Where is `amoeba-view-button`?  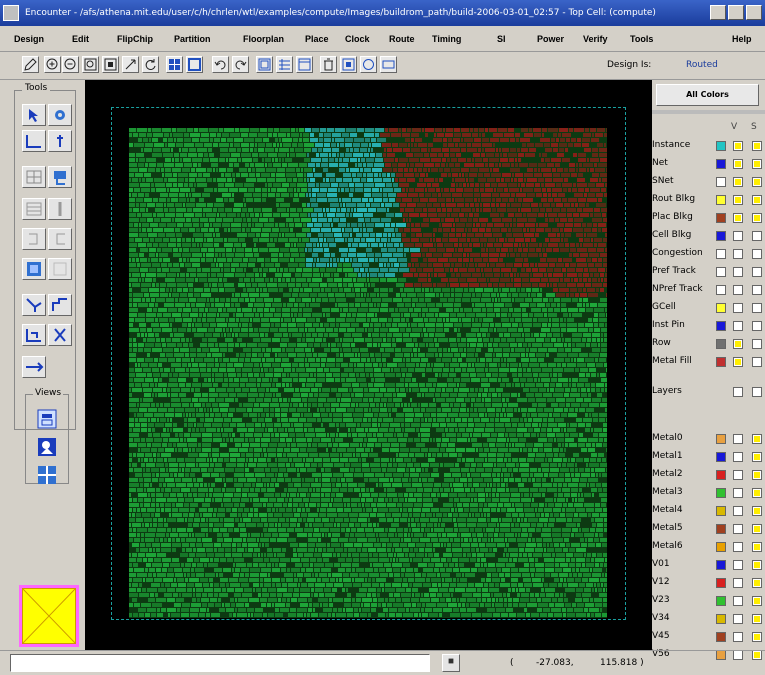
amoeba-view-button is located at coordinates (368, 64).